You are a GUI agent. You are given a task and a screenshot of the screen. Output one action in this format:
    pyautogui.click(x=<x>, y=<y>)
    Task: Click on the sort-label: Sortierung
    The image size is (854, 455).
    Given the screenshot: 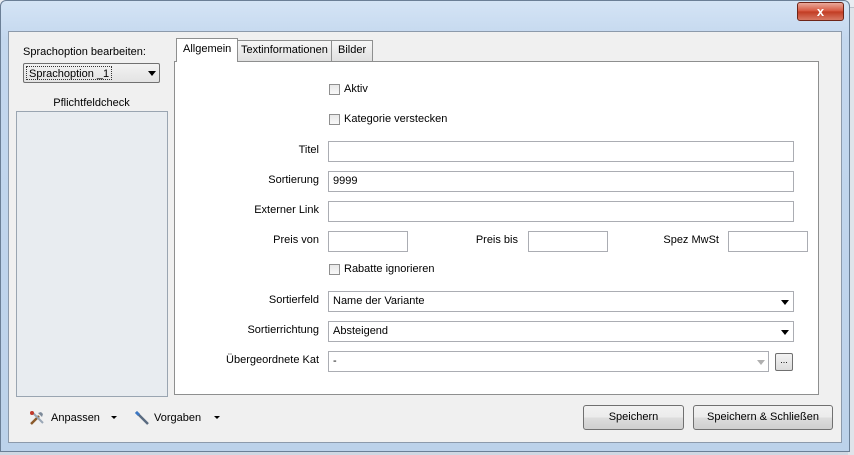 What is the action you would take?
    pyautogui.click(x=293, y=180)
    